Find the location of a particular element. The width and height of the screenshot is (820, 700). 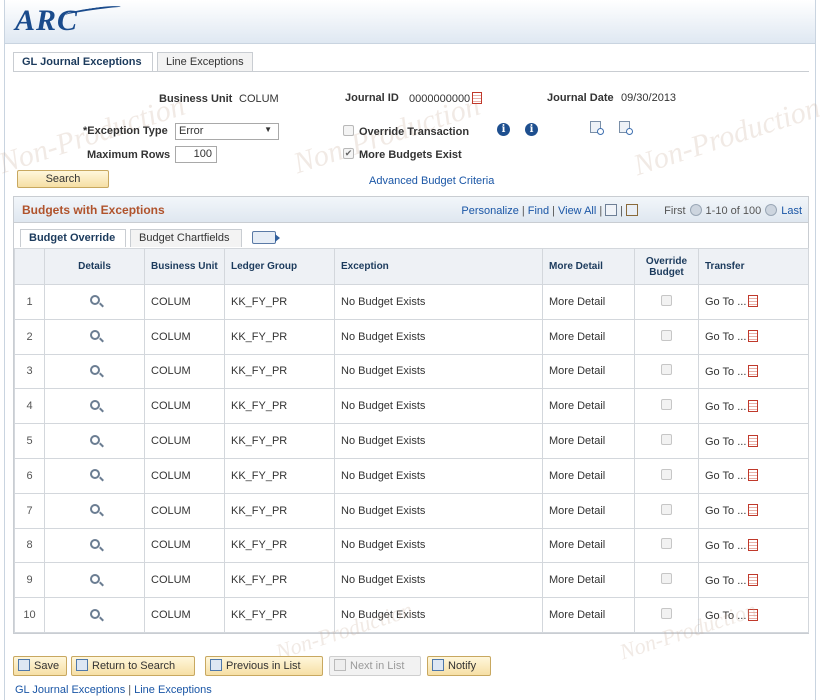

show-all-columns-icon is located at coordinates (266, 237).